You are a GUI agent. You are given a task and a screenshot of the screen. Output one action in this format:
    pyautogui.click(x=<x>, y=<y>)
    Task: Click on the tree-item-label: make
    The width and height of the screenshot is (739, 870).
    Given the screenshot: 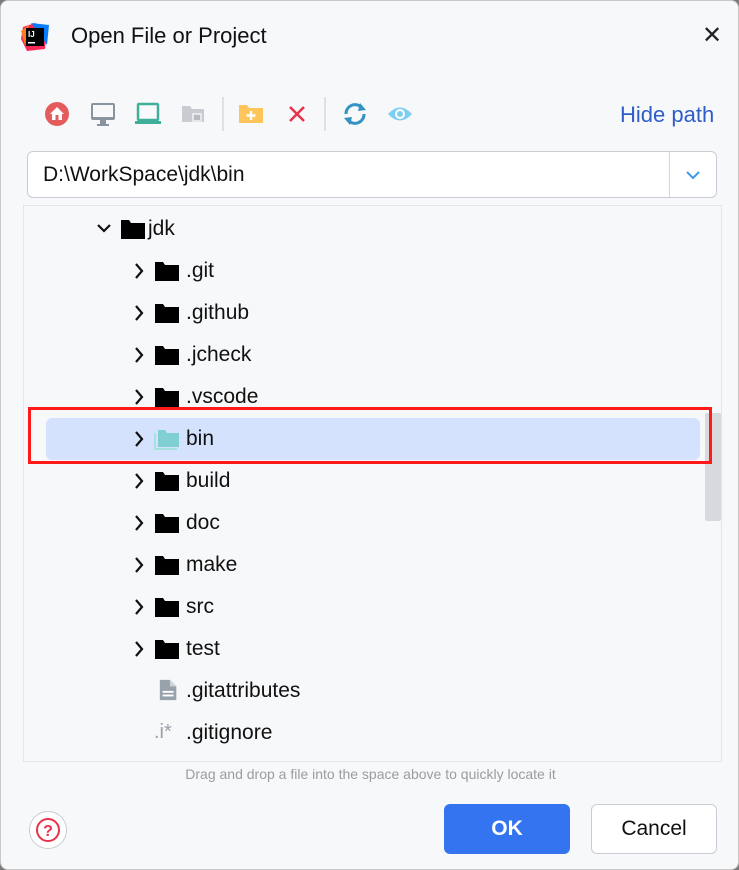 What is the action you would take?
    pyautogui.click(x=212, y=564)
    